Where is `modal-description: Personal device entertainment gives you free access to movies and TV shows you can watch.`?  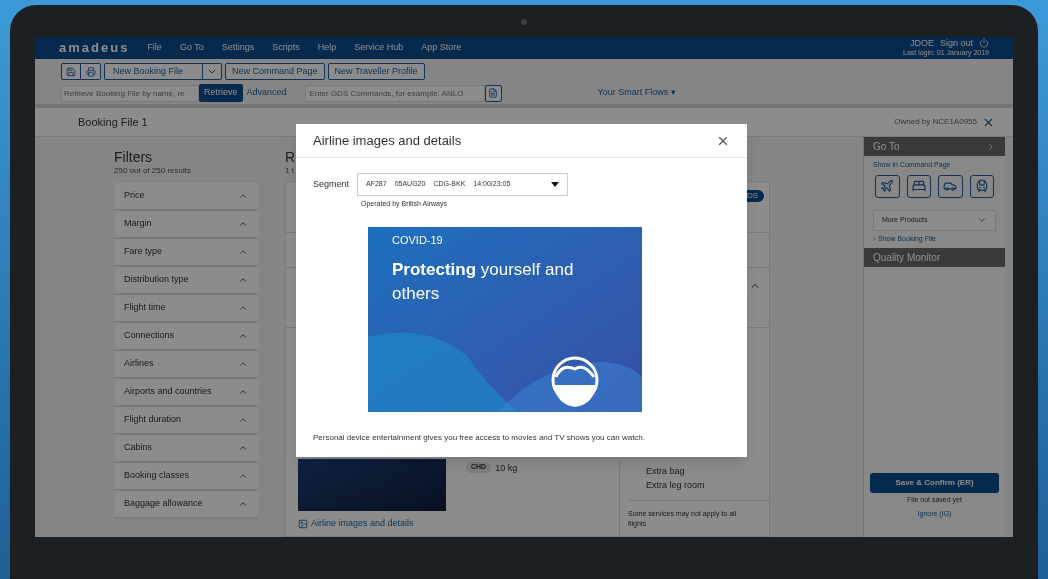
modal-description: Personal device entertainment gives you free access to movies and TV shows you can watch. is located at coordinates (480, 437).